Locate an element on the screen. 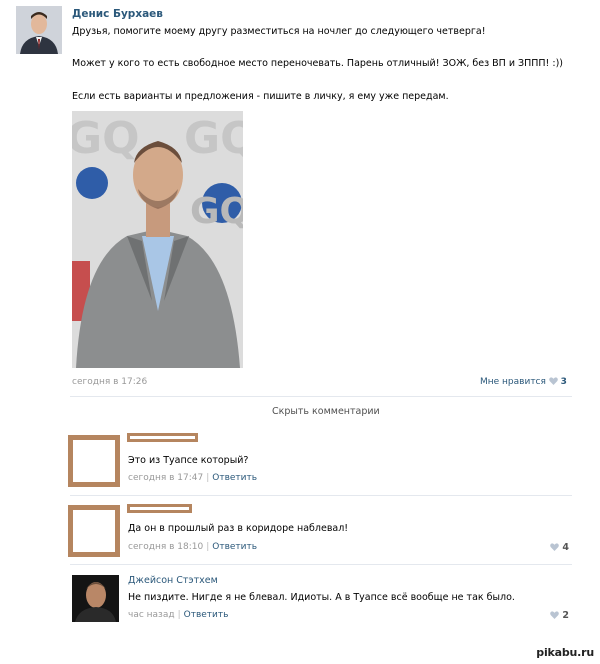 The width and height of the screenshot is (600, 664). comment-like-button: 4 is located at coordinates (559, 547).